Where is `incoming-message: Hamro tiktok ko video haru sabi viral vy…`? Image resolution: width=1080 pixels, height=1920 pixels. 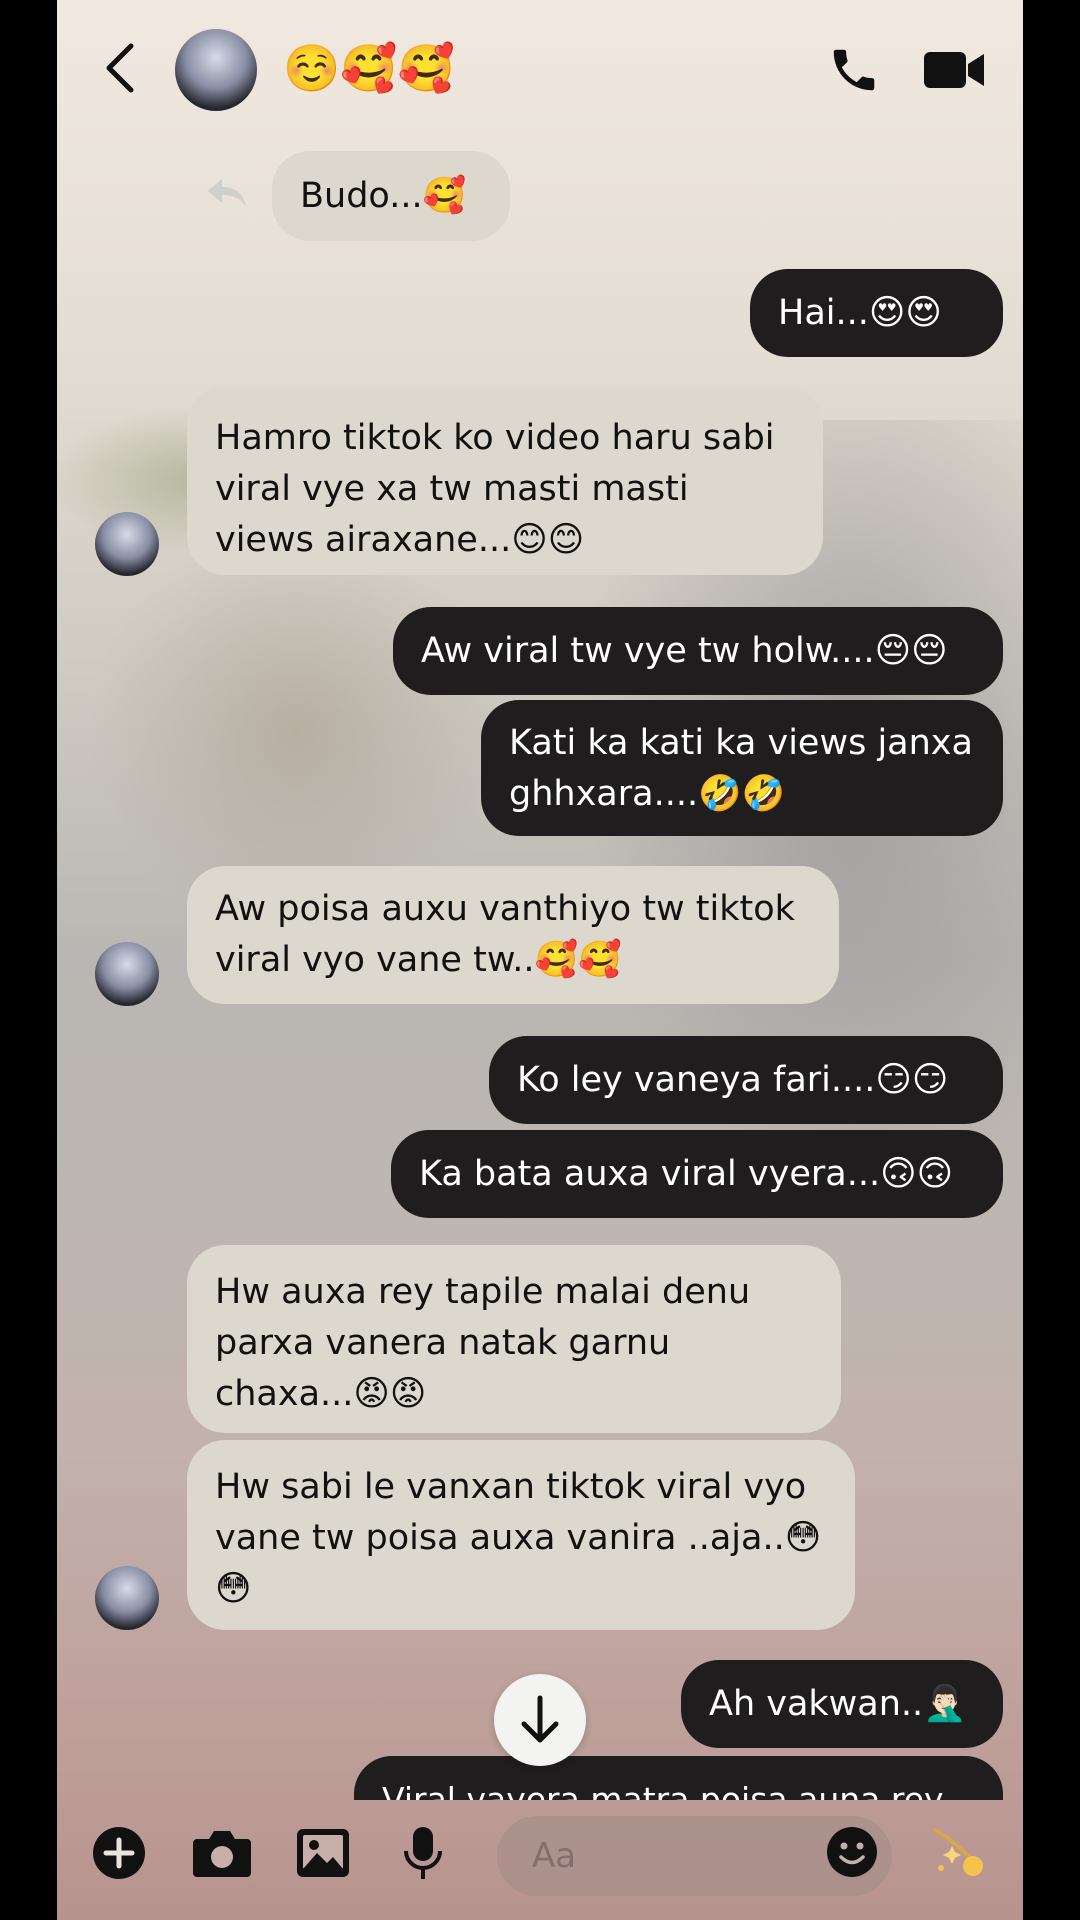 incoming-message: Hamro tiktok ko video haru sabi viral vy… is located at coordinates (505, 481).